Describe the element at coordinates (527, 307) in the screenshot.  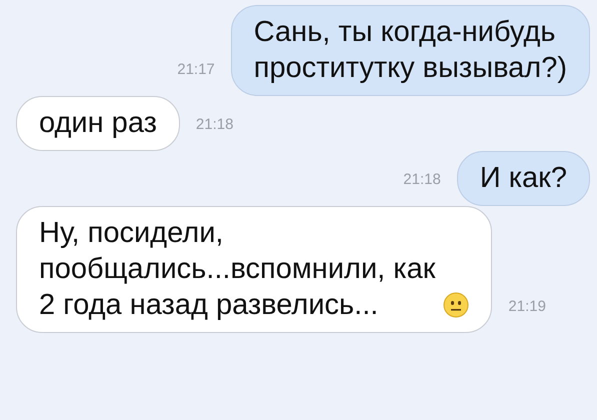
I see `message-time: 21:19` at that location.